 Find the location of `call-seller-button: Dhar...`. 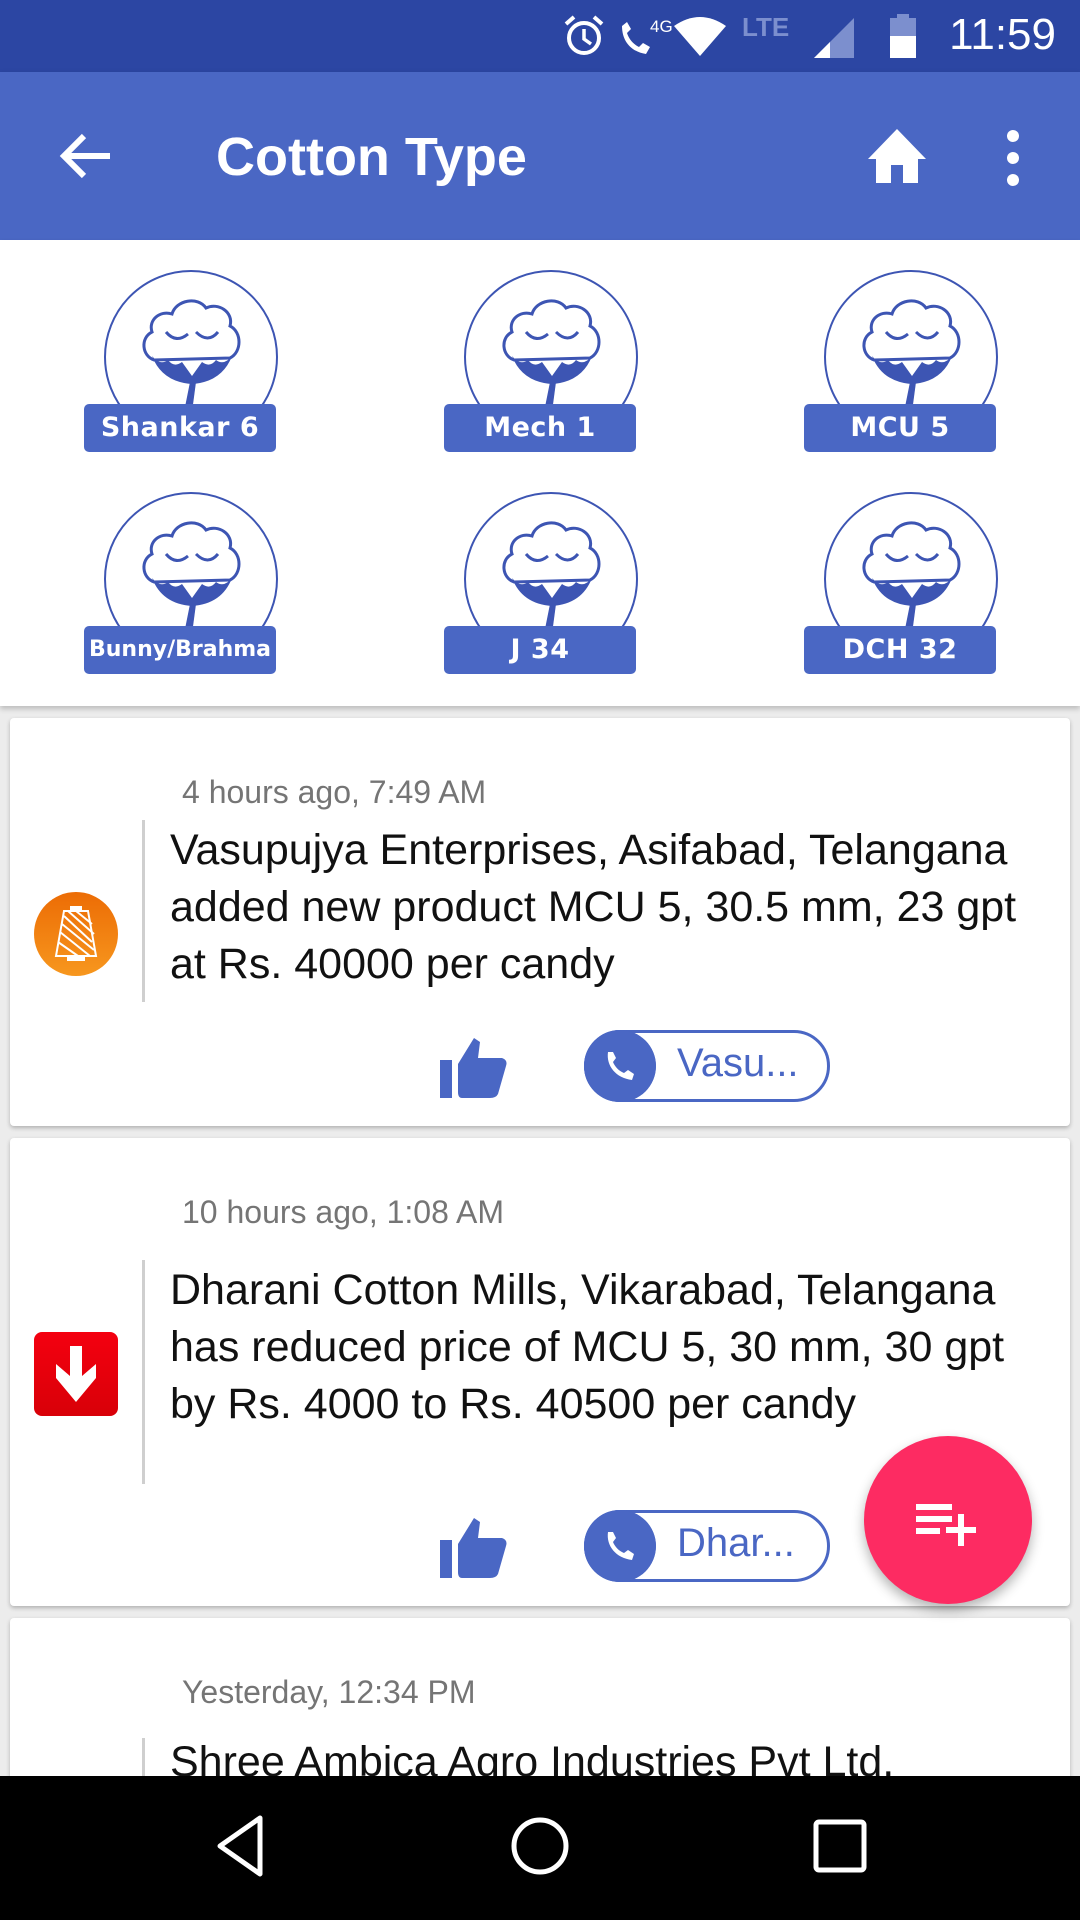

call-seller-button: Dhar... is located at coordinates (707, 1546).